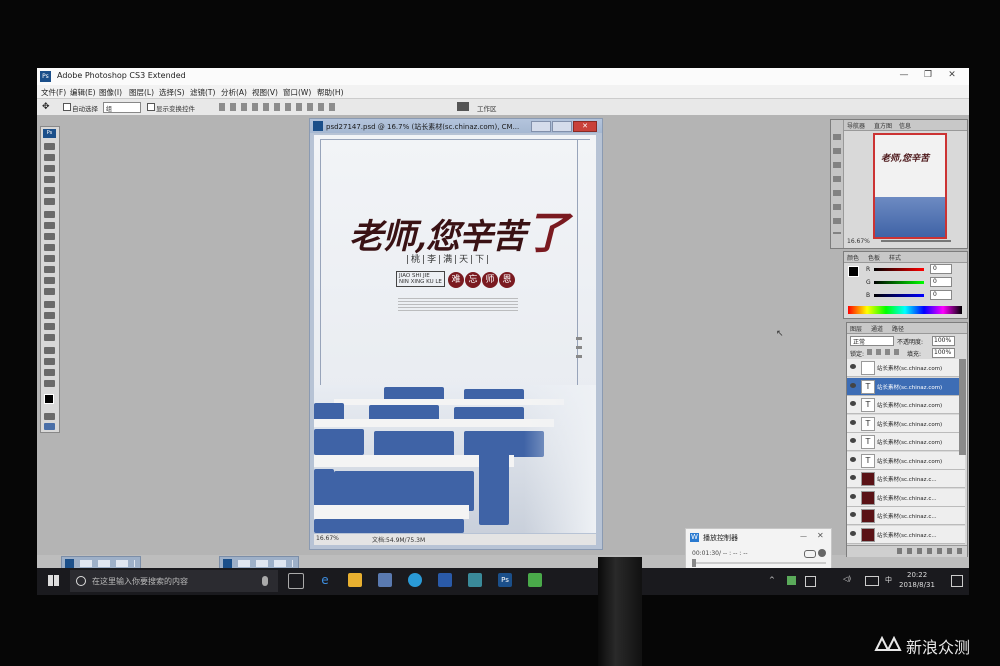 Image resolution: width=1000 pixels, height=666 pixels. What do you see at coordinates (941, 282) in the screenshot?
I see `value-g: 0` at bounding box center [941, 282].